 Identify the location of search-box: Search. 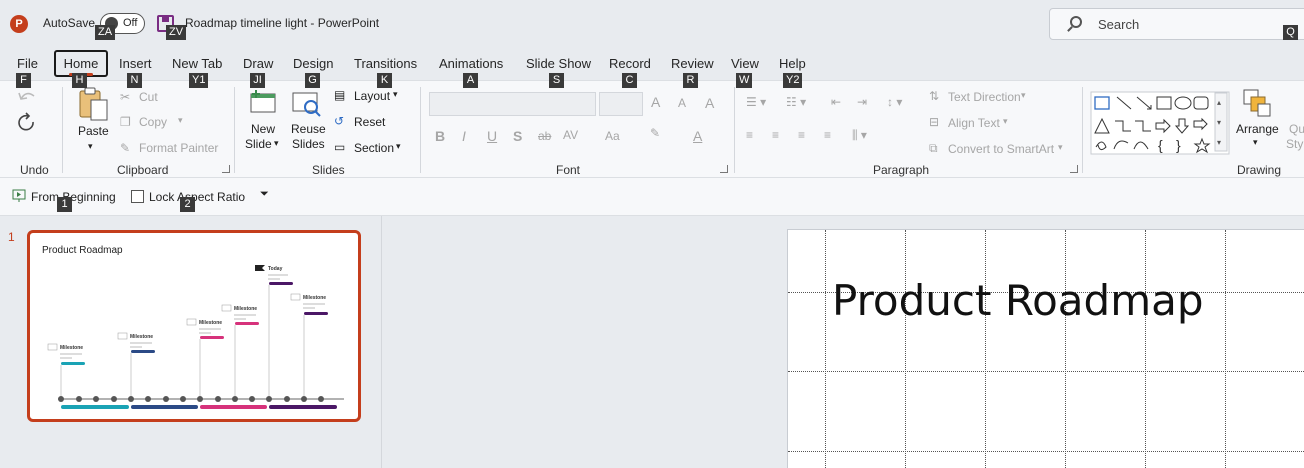
(1176, 24).